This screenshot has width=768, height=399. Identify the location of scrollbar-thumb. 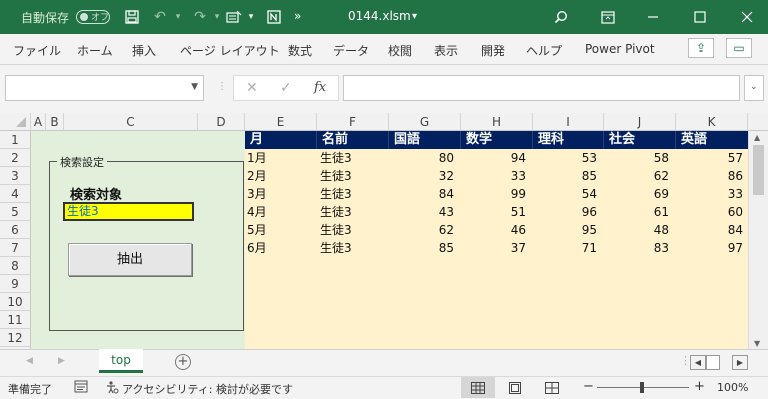
(758, 170).